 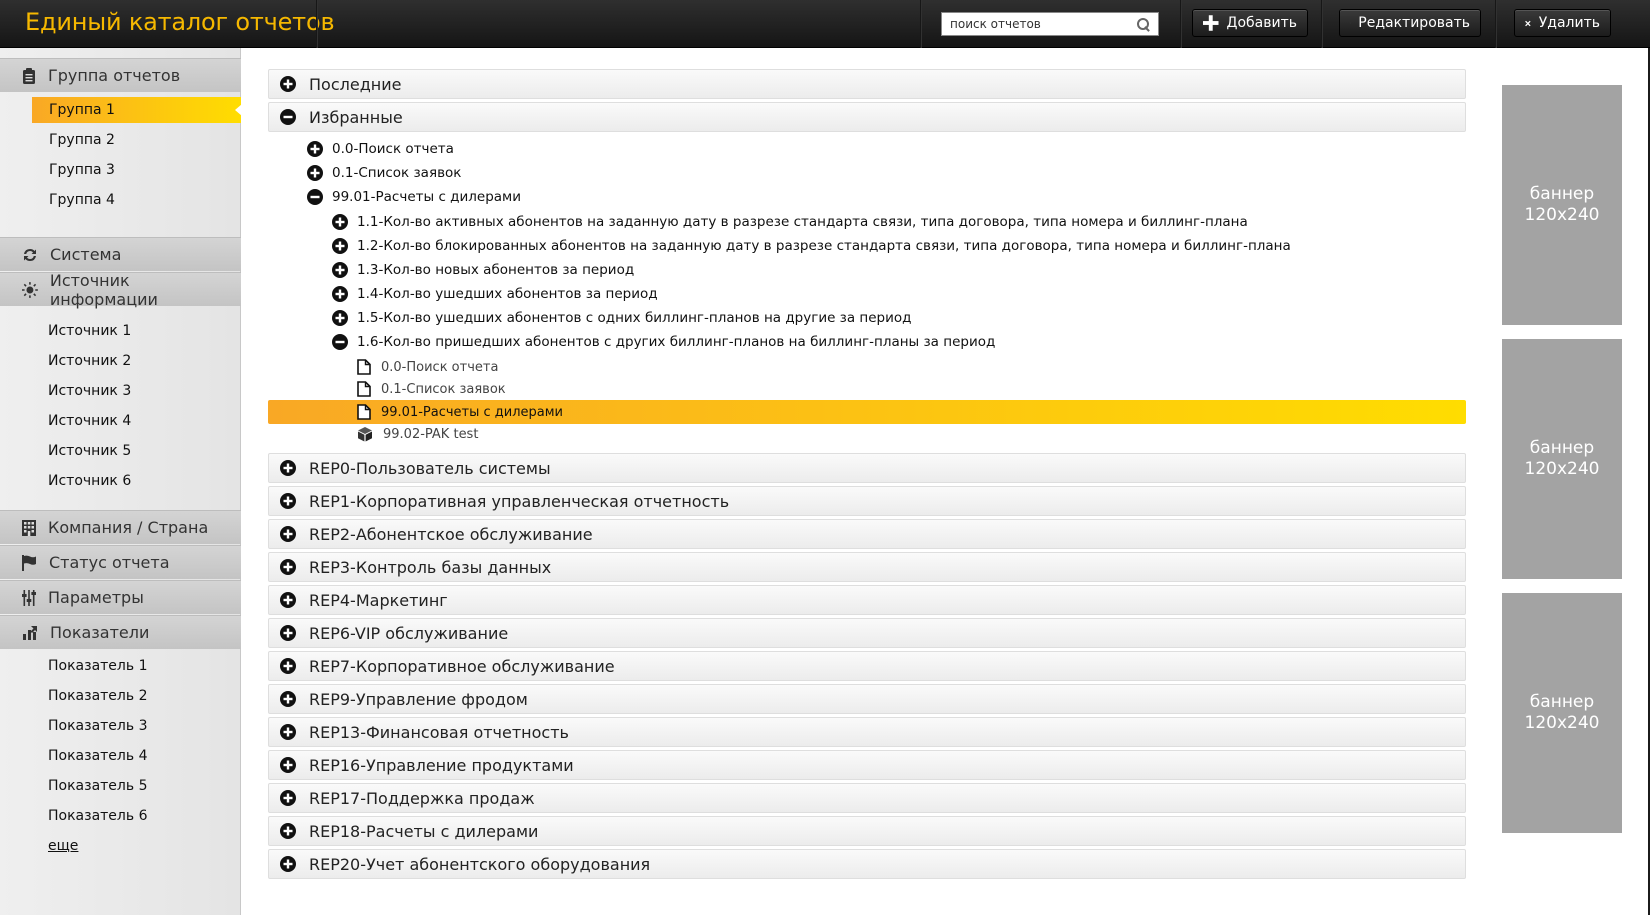 I want to click on search-icon, so click(x=1143, y=24).